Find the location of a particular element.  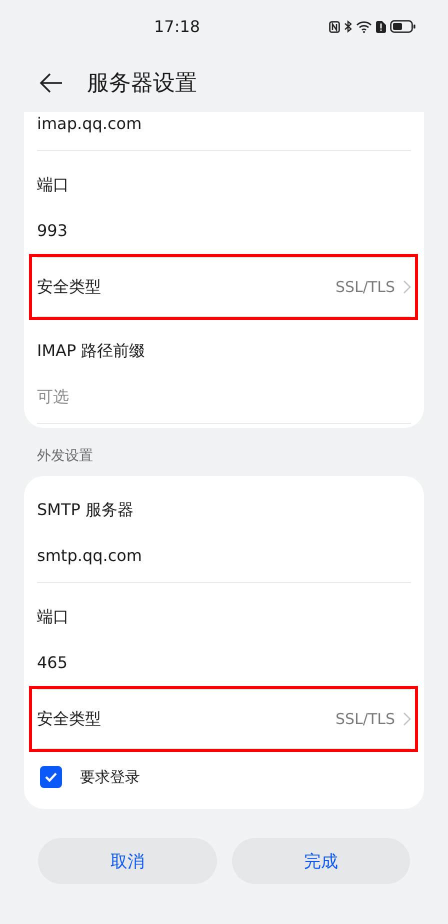

wifi-icon is located at coordinates (364, 26).